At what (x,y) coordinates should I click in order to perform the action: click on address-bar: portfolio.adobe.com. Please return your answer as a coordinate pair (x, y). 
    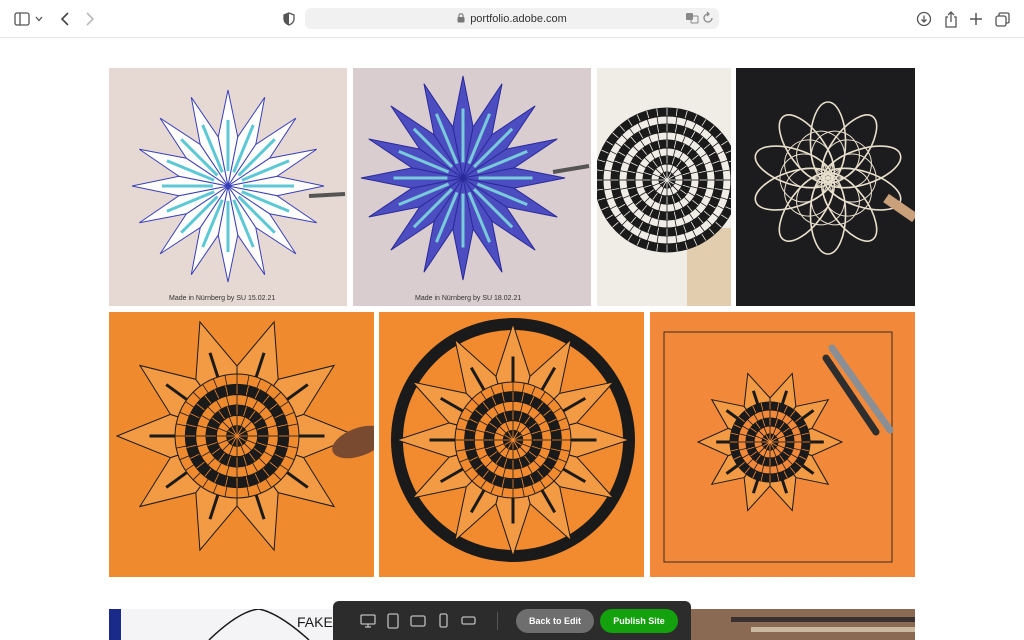
    Looking at the image, I should click on (512, 18).